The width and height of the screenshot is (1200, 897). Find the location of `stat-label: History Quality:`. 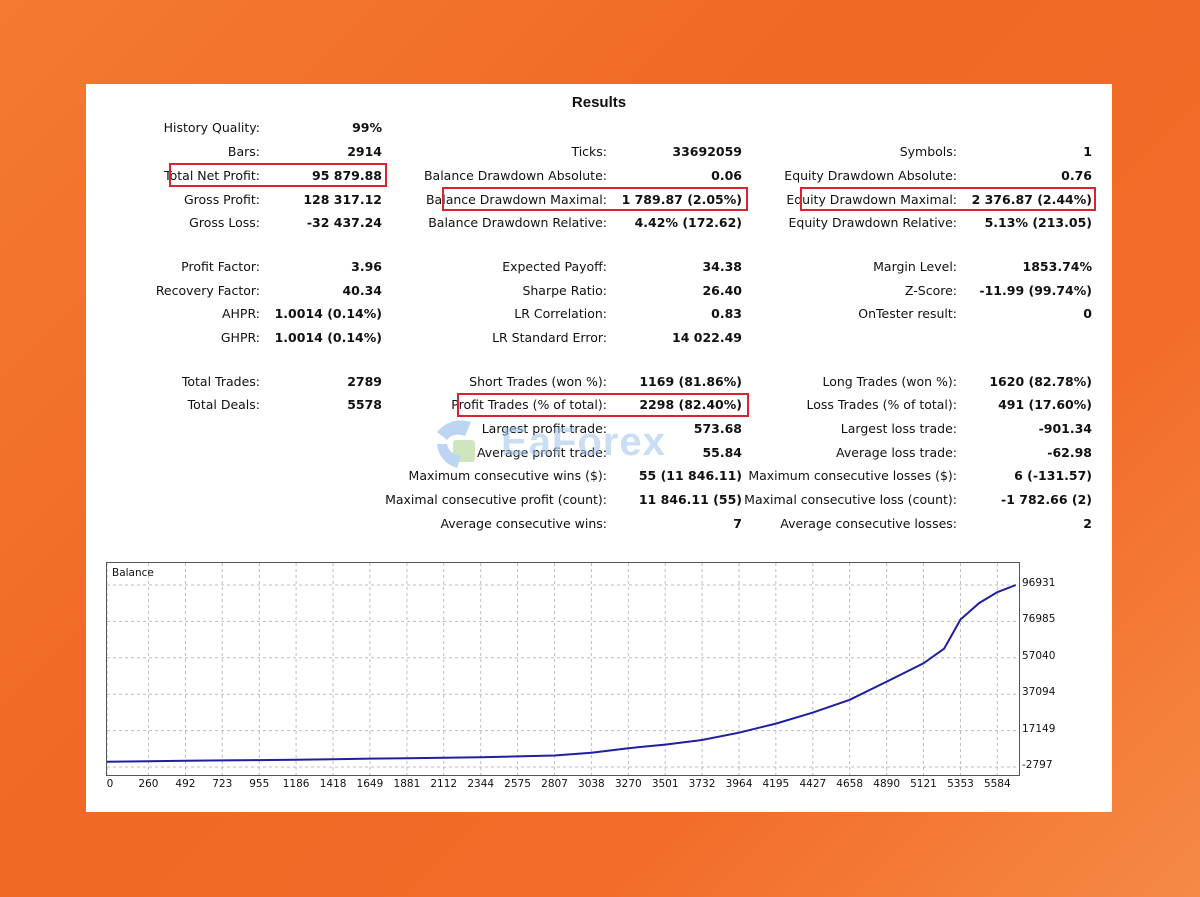

stat-label: History Quality: is located at coordinates (211, 127).